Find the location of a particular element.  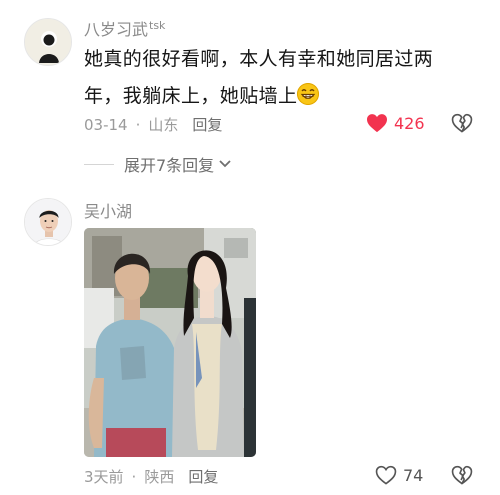

expand-replies-button: 展开7条回复 is located at coordinates (158, 164).